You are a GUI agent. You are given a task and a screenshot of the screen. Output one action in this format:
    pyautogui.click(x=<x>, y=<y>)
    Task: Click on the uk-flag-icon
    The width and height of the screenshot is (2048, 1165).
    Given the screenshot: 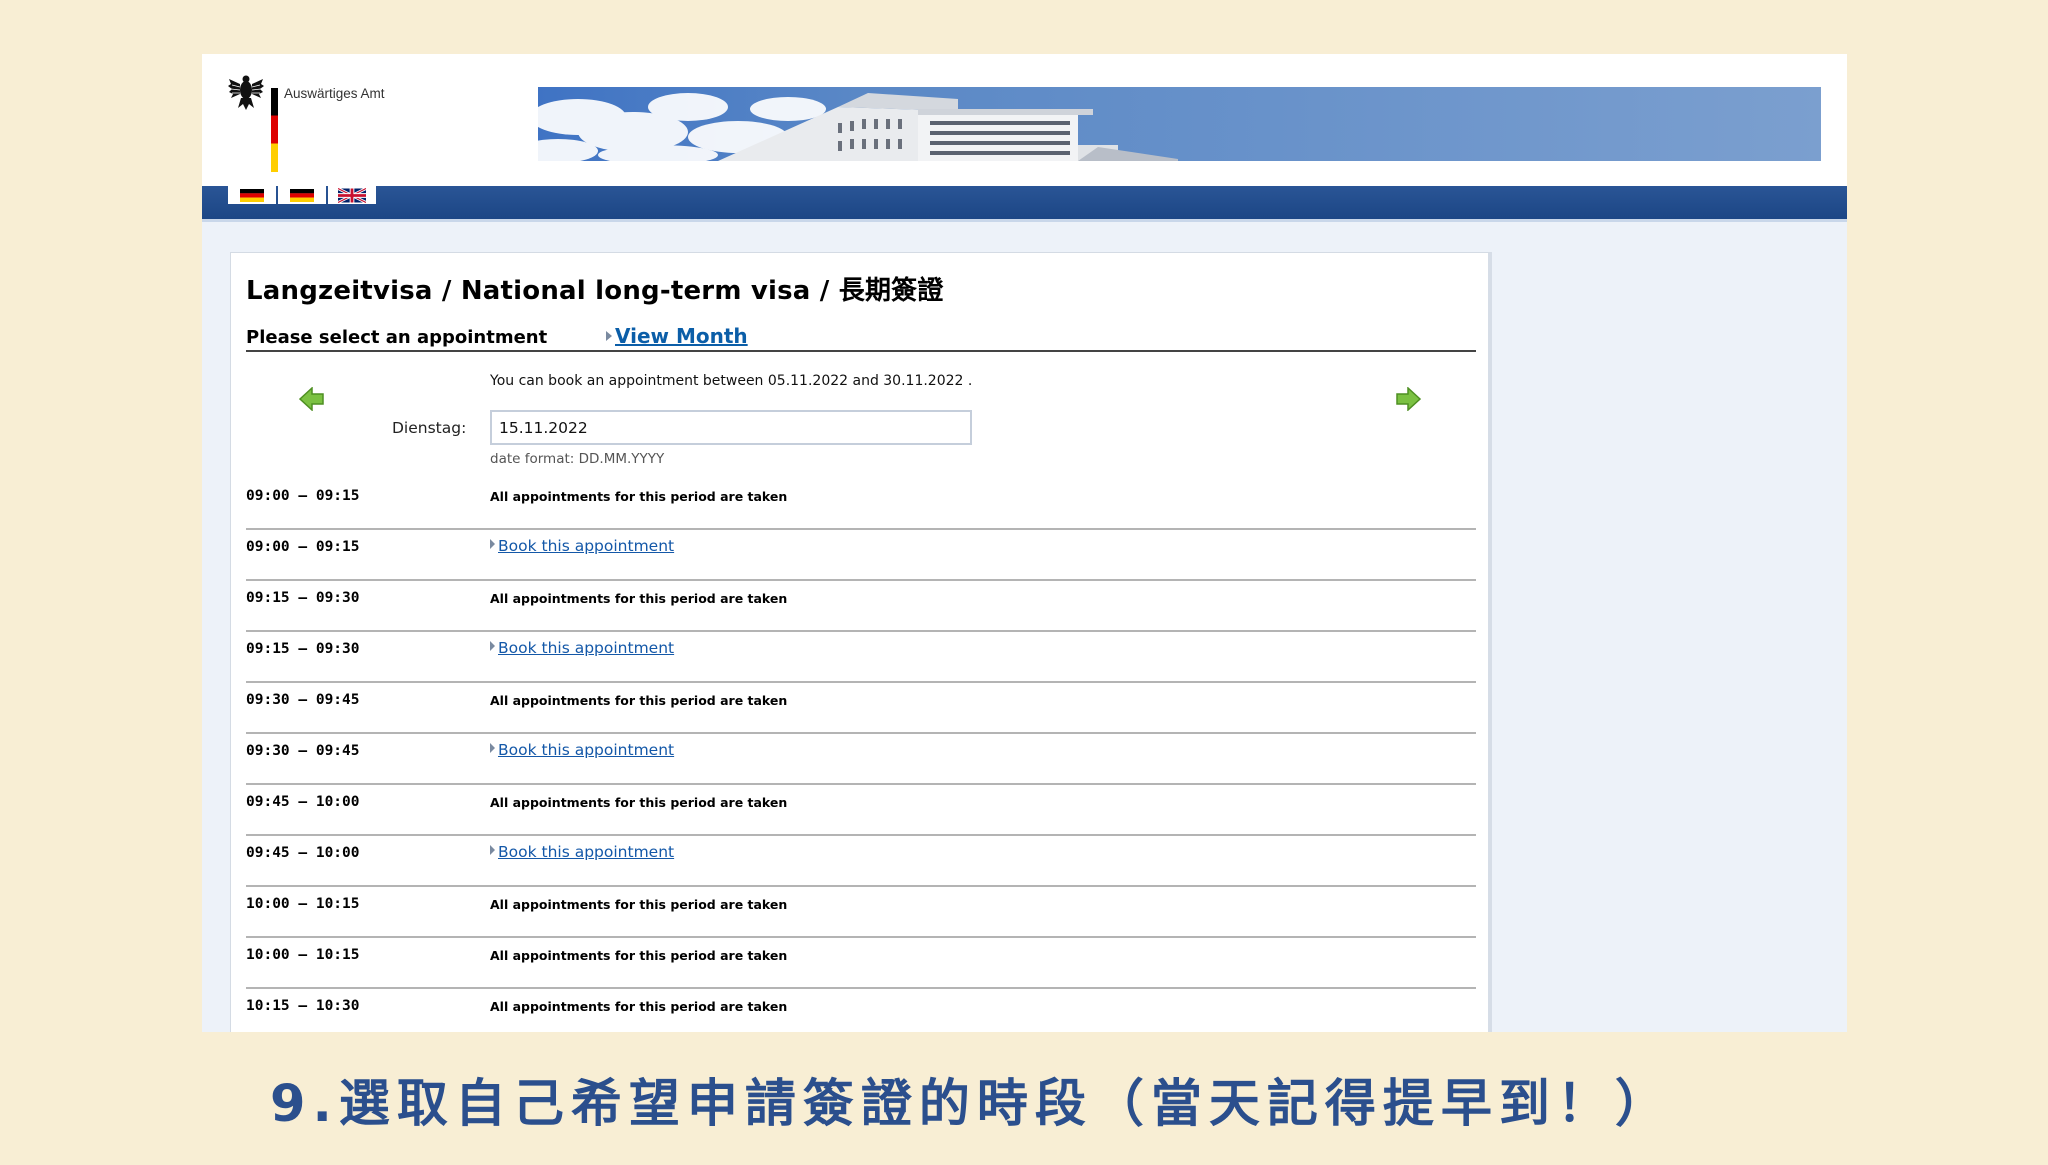 What is the action you would take?
    pyautogui.click(x=352, y=195)
    